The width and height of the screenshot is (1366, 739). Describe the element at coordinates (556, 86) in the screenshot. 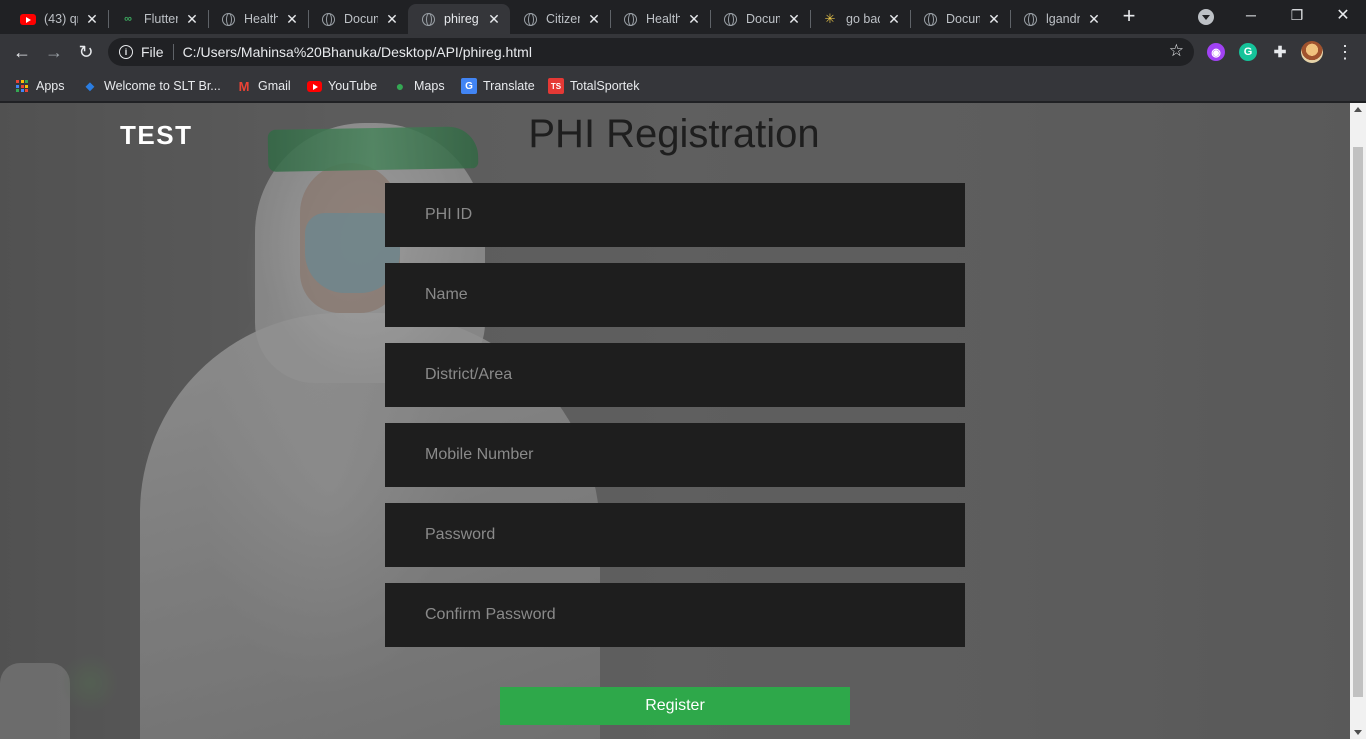

I see `totalsportek-icon: TS` at that location.